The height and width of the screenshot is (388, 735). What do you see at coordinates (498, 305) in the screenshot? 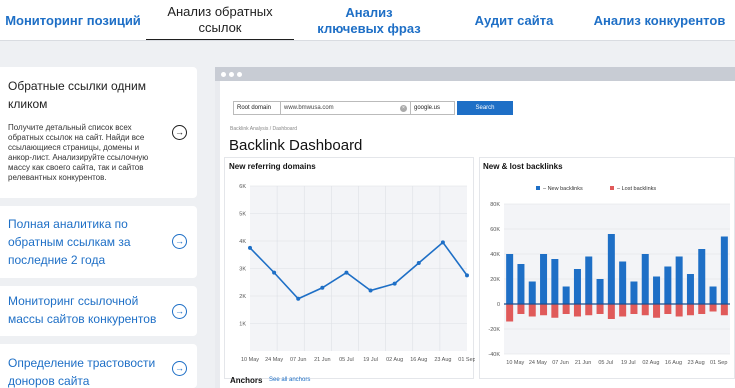
I see `y-tick-label: 0` at bounding box center [498, 305].